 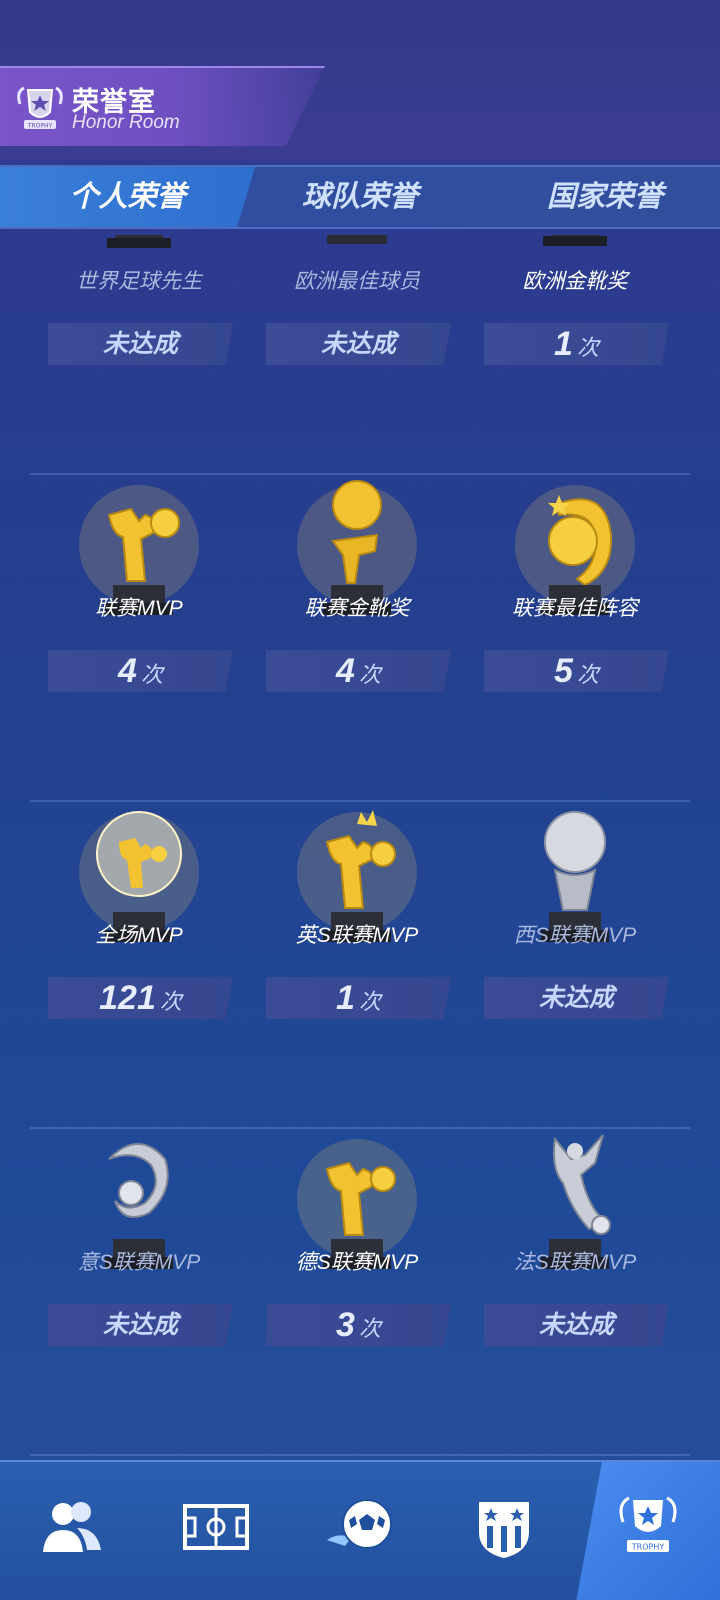 I want to click on honor-card: 欧洲最佳球员 未达成, so click(x=357, y=355).